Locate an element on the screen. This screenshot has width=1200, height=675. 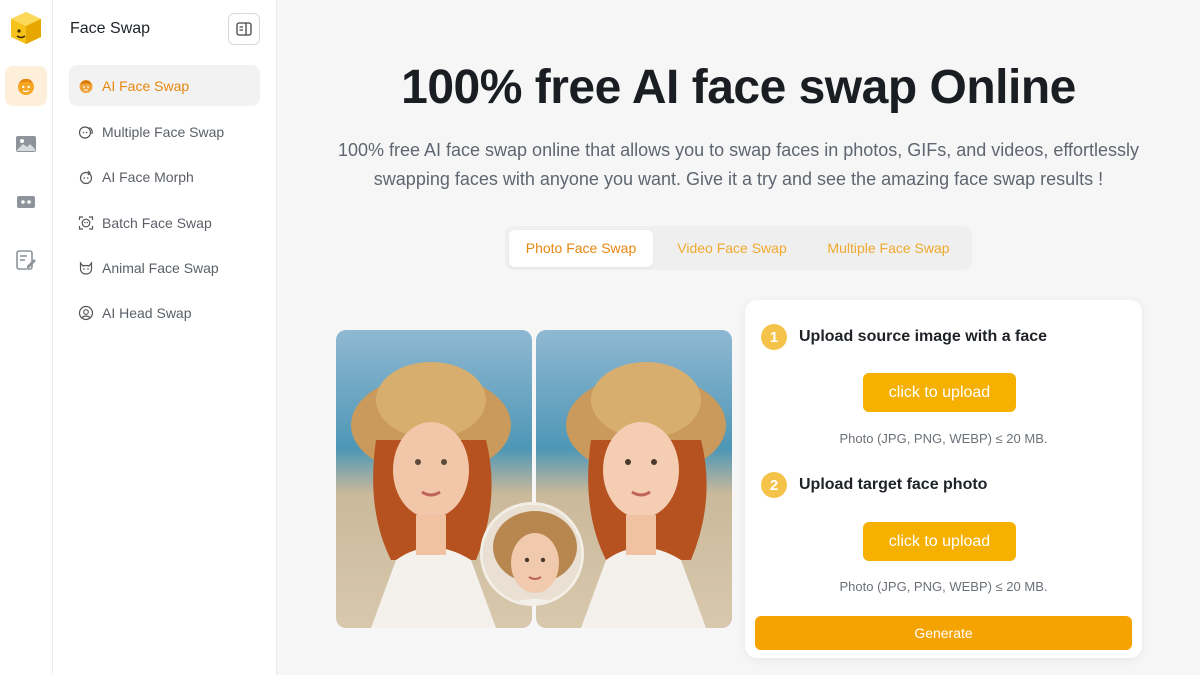
step-1: 1 Upload source image with a face is located at coordinates (904, 337).